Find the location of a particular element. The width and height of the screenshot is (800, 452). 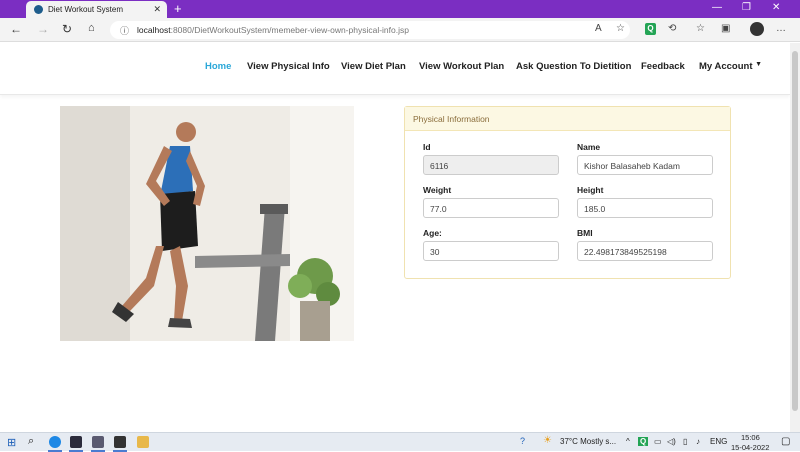

nav-ask-question: Ask Question To Dietition is located at coordinates (573, 66).